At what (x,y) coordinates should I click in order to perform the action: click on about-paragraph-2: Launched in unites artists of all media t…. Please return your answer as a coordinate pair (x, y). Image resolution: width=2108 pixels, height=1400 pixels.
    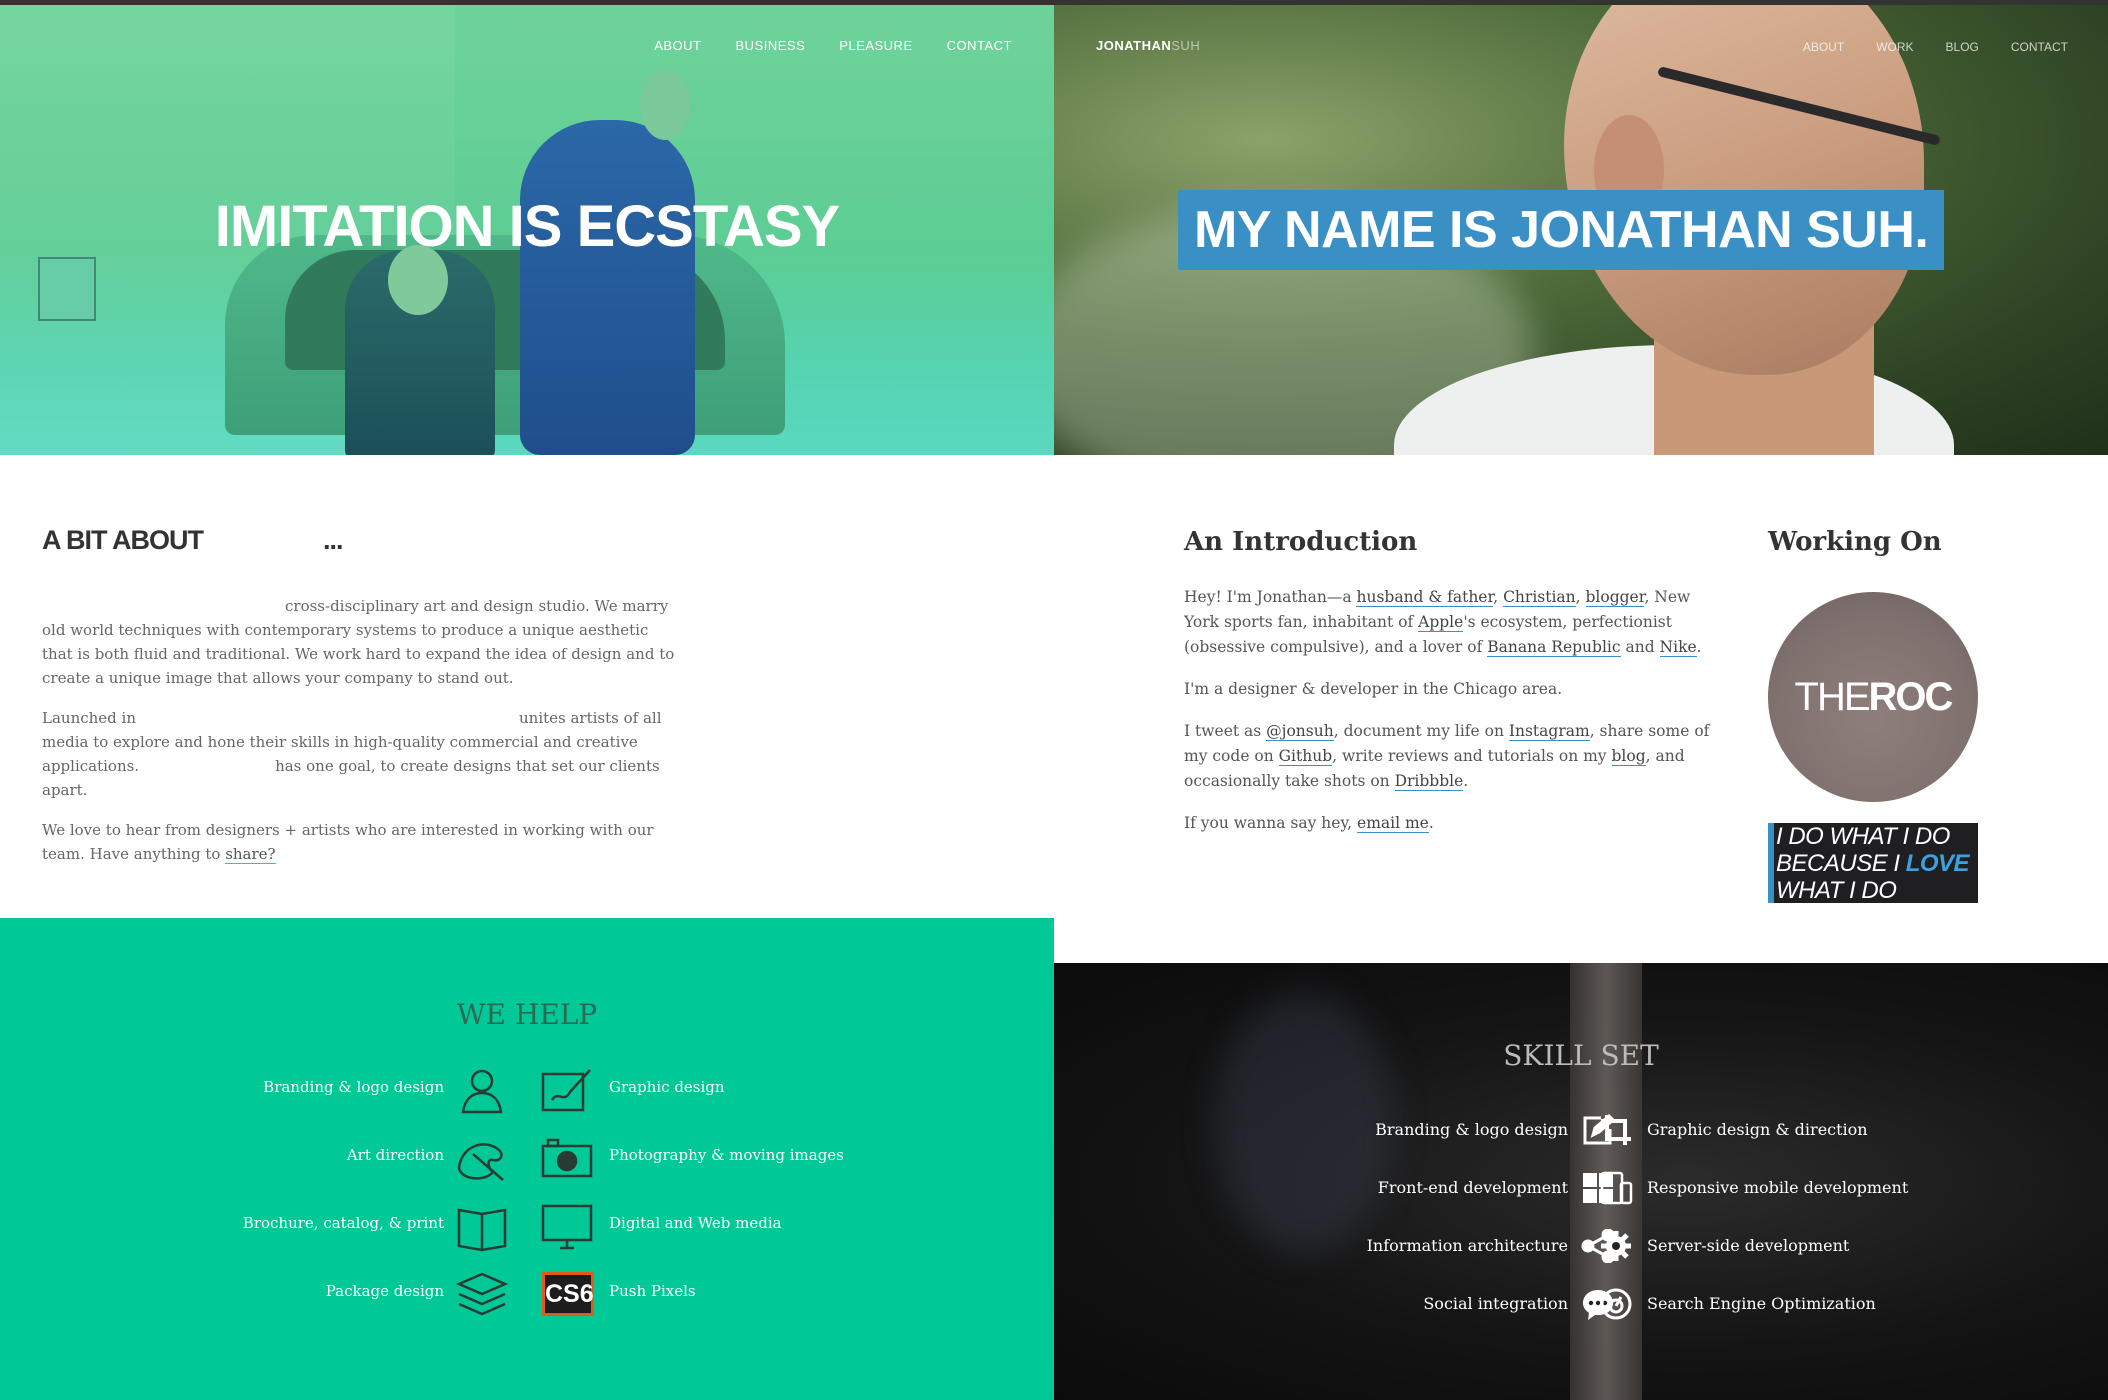
    Looking at the image, I should click on (352, 754).